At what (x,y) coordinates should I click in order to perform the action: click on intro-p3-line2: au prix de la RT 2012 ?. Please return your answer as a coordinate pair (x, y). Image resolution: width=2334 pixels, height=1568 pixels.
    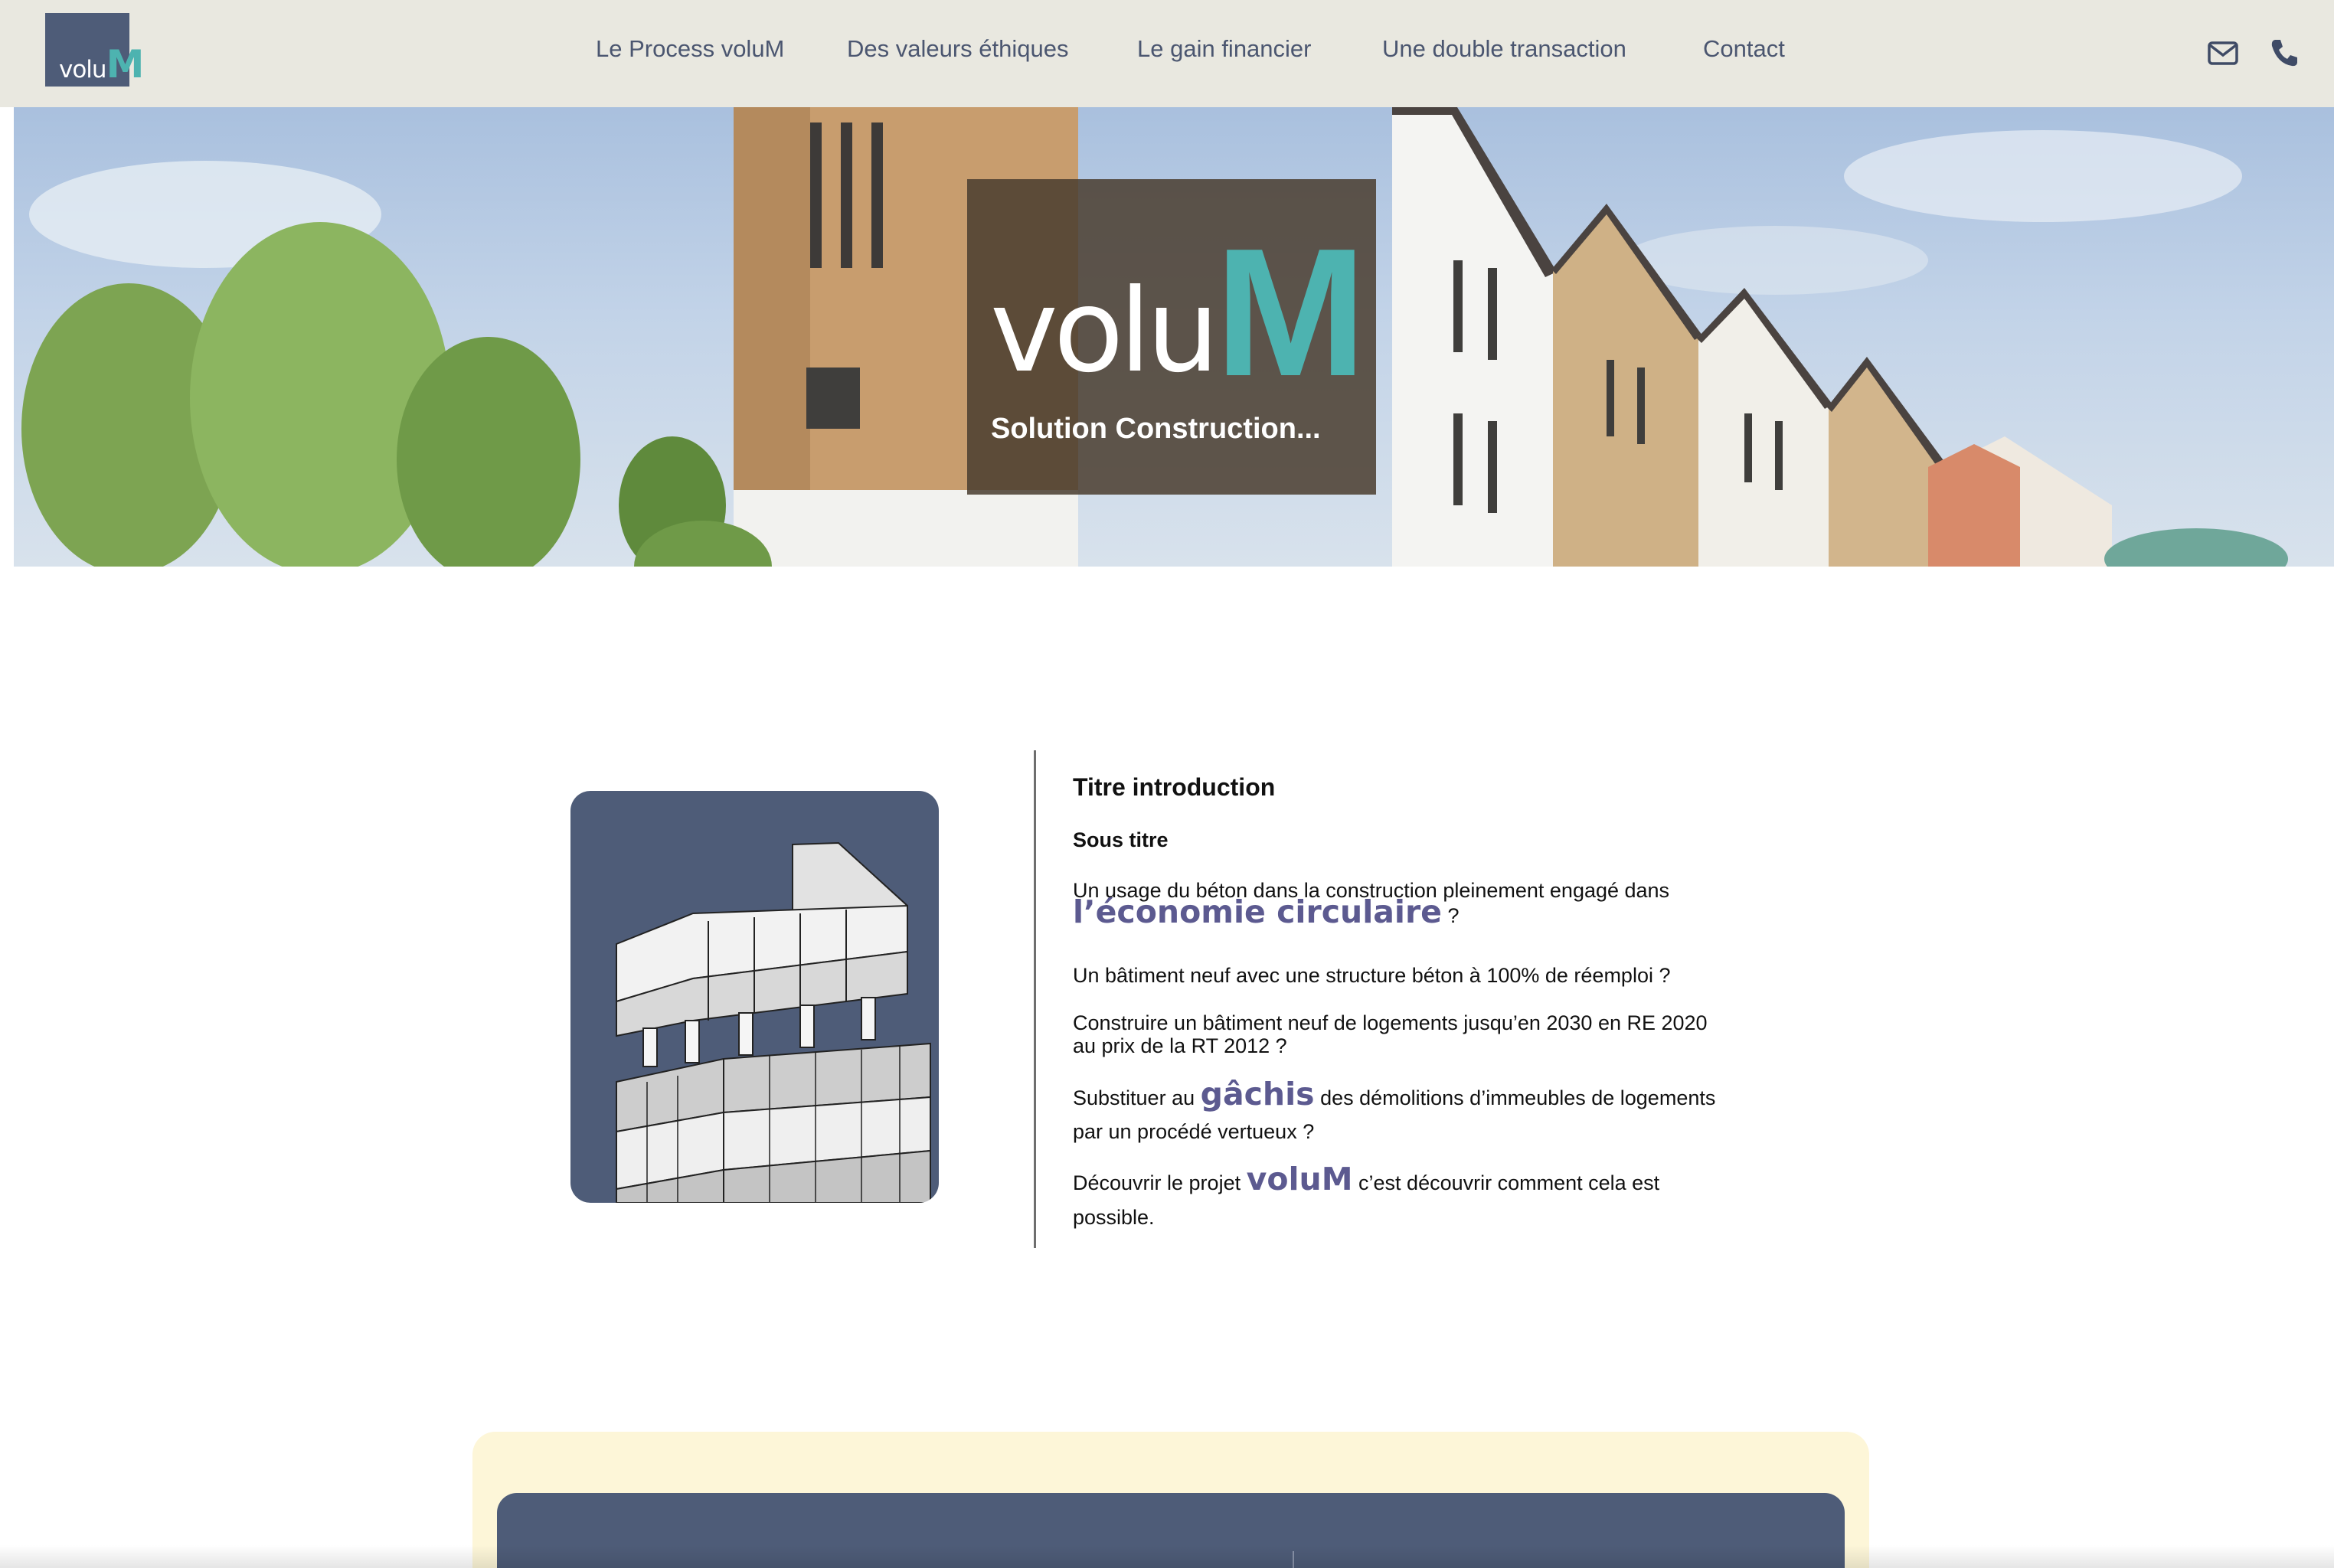
    Looking at the image, I should click on (1180, 1045).